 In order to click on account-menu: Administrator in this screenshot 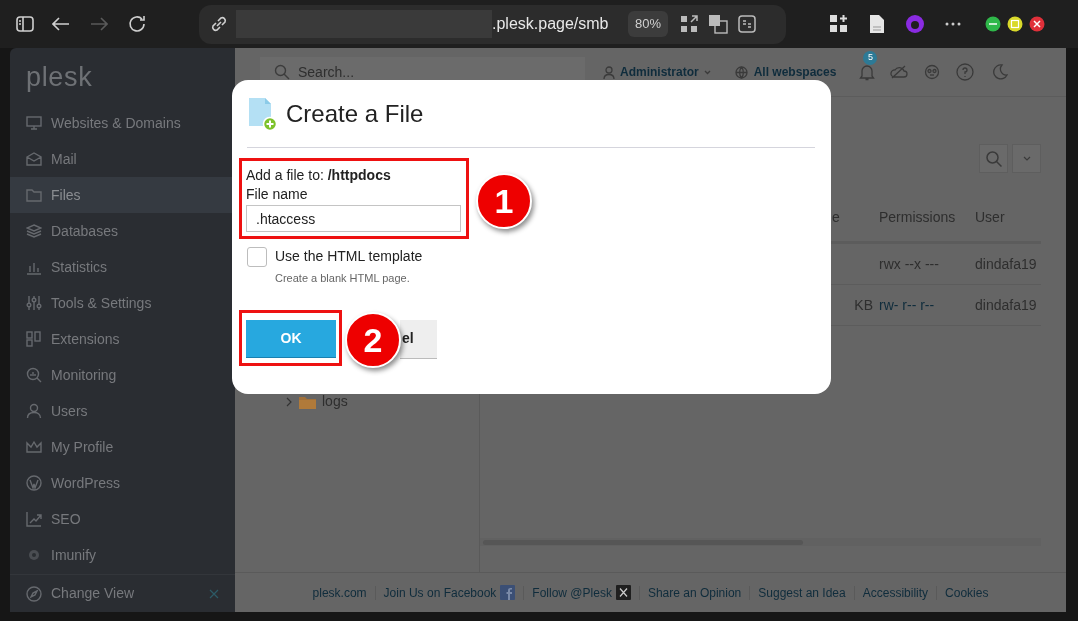, I will do `click(657, 72)`.